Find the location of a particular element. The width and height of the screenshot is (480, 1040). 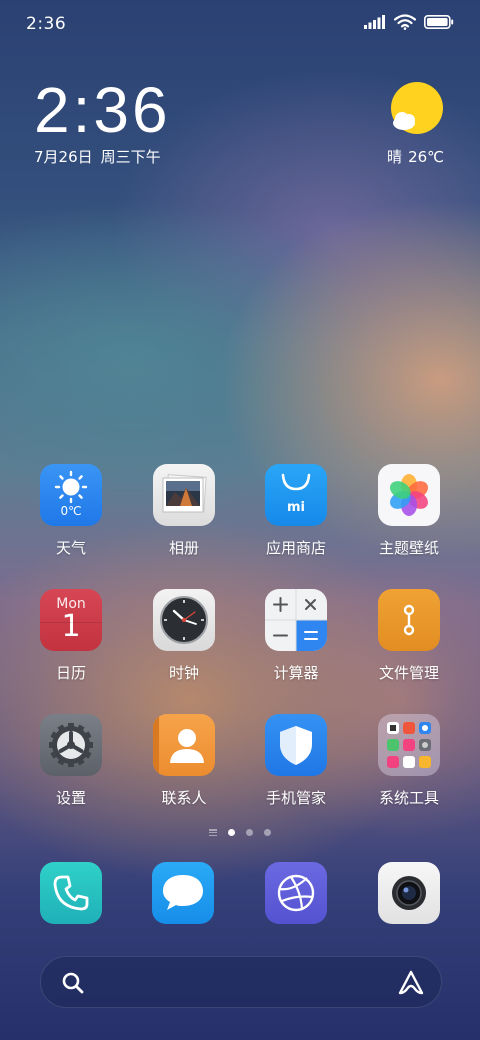

app-settings: 设置 is located at coordinates (71, 769).